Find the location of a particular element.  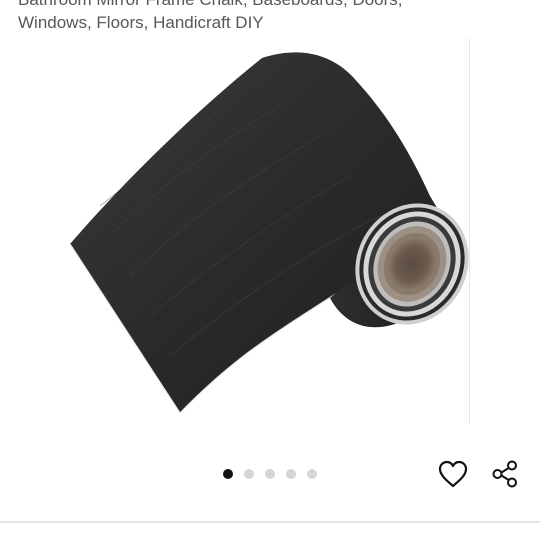

section-divider is located at coordinates (270, 522).